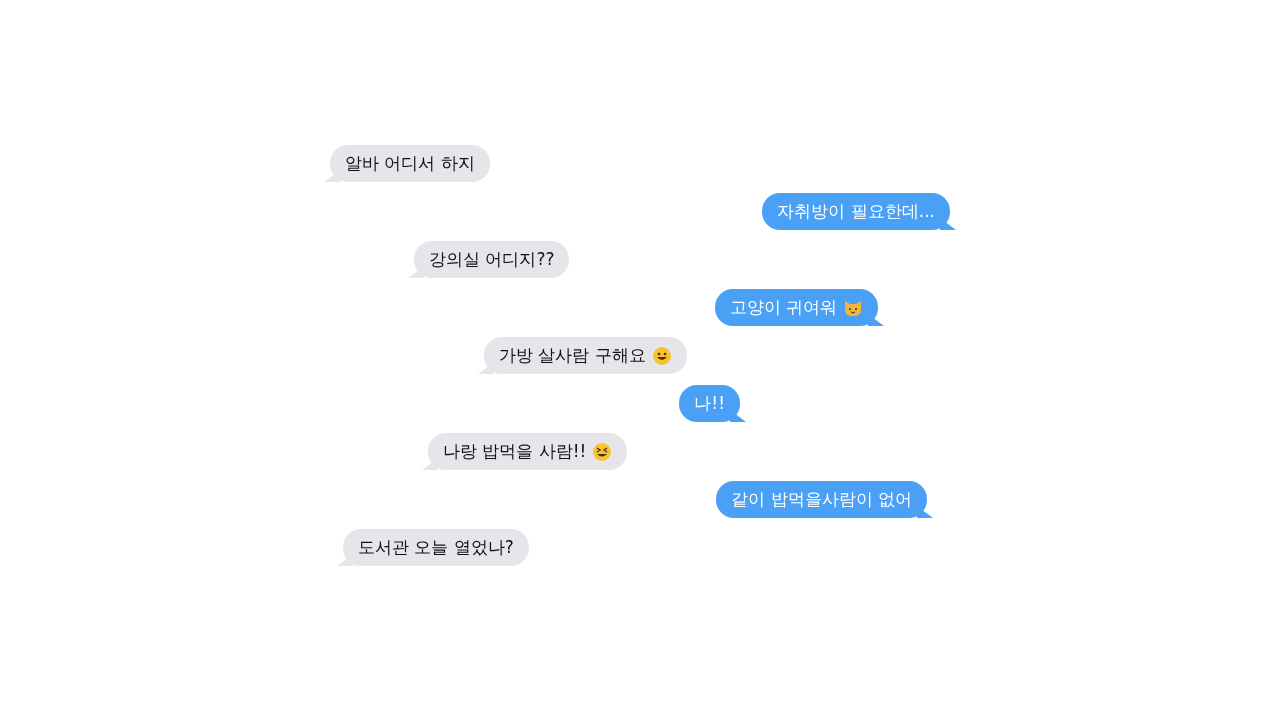 The width and height of the screenshot is (1280, 720). What do you see at coordinates (410, 163) in the screenshot?
I see `message-bubble: 알바 어디서 하지` at bounding box center [410, 163].